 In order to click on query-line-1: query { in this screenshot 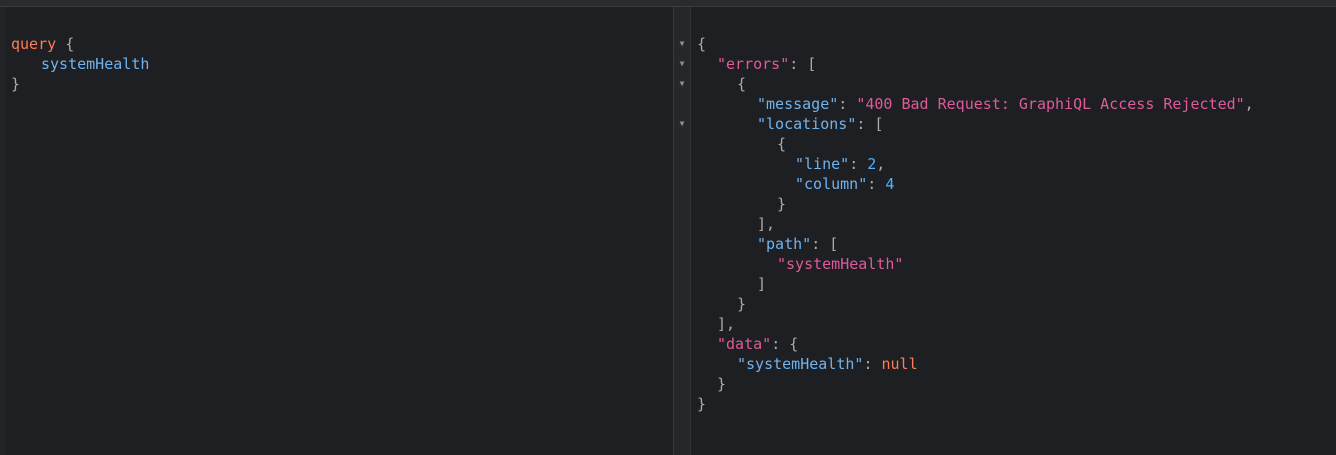, I will do `click(42, 44)`.